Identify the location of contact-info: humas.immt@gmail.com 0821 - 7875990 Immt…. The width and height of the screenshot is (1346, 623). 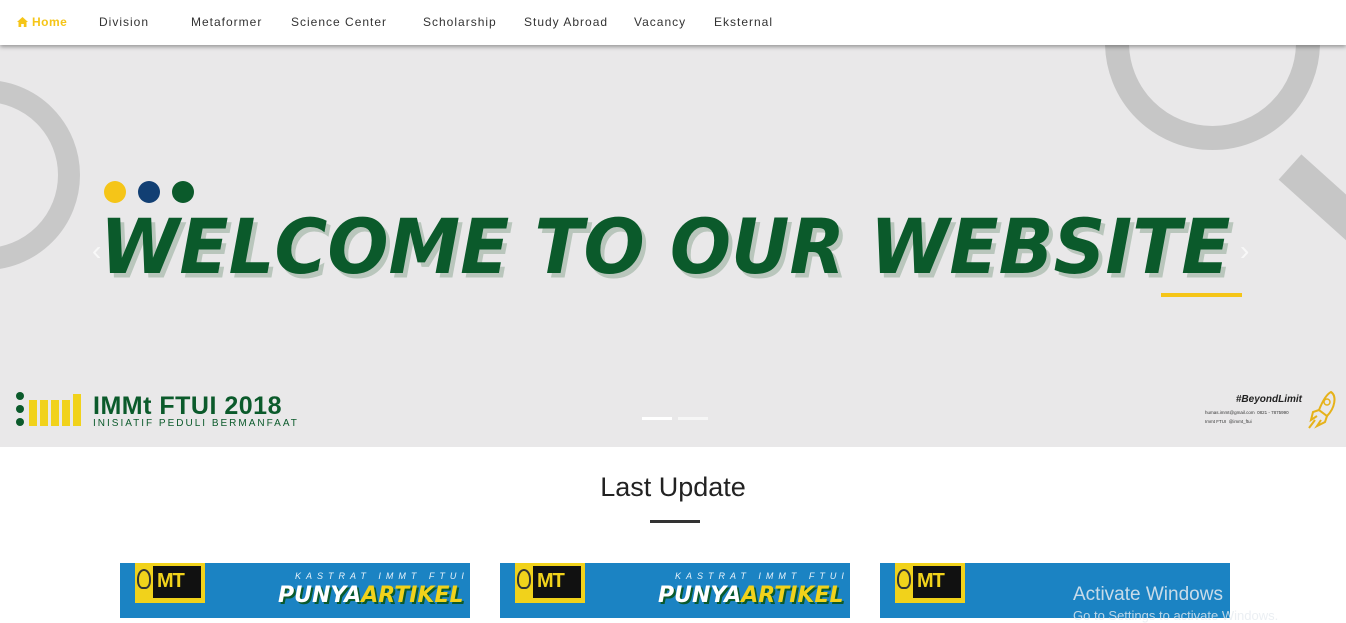
(1255, 417).